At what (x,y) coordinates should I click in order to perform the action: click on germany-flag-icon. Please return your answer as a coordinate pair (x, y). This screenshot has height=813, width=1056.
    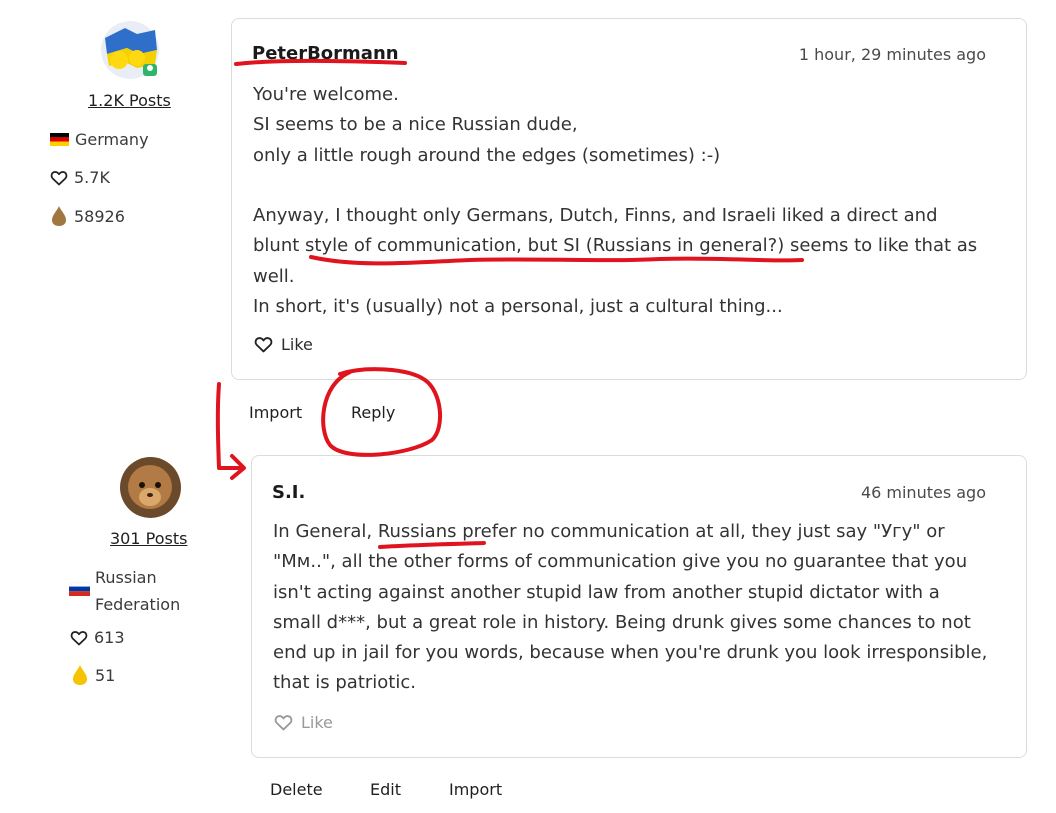
    Looking at the image, I should click on (59, 139).